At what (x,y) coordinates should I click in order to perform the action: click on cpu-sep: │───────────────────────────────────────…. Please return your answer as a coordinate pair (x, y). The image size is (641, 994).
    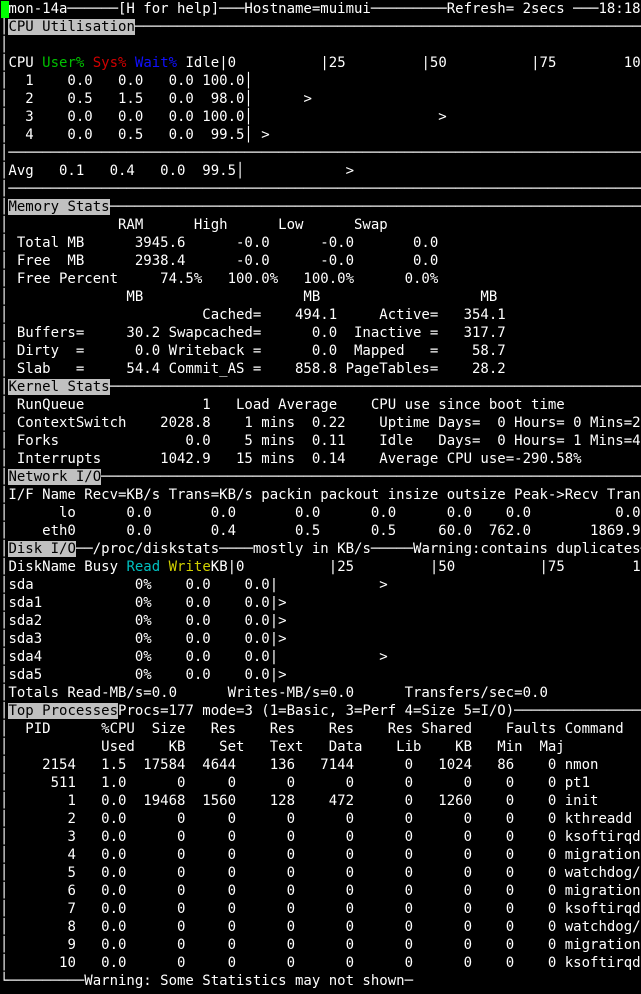
    Looking at the image, I should click on (320, 153).